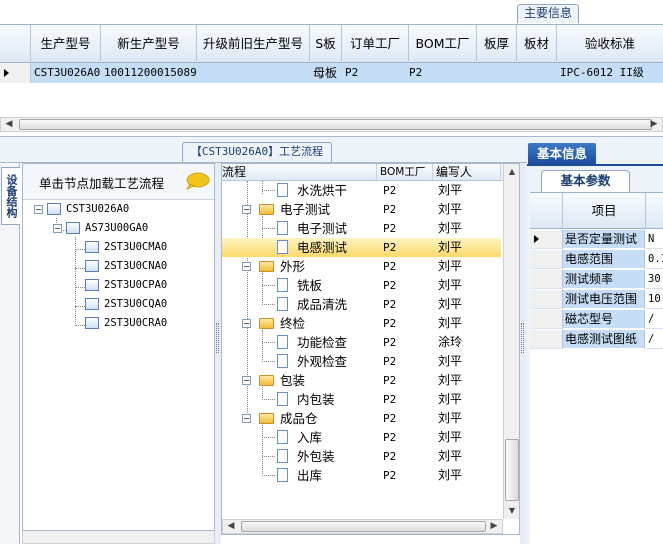 The width and height of the screenshot is (663, 544). I want to click on param-name: 测试频率, so click(604, 279).